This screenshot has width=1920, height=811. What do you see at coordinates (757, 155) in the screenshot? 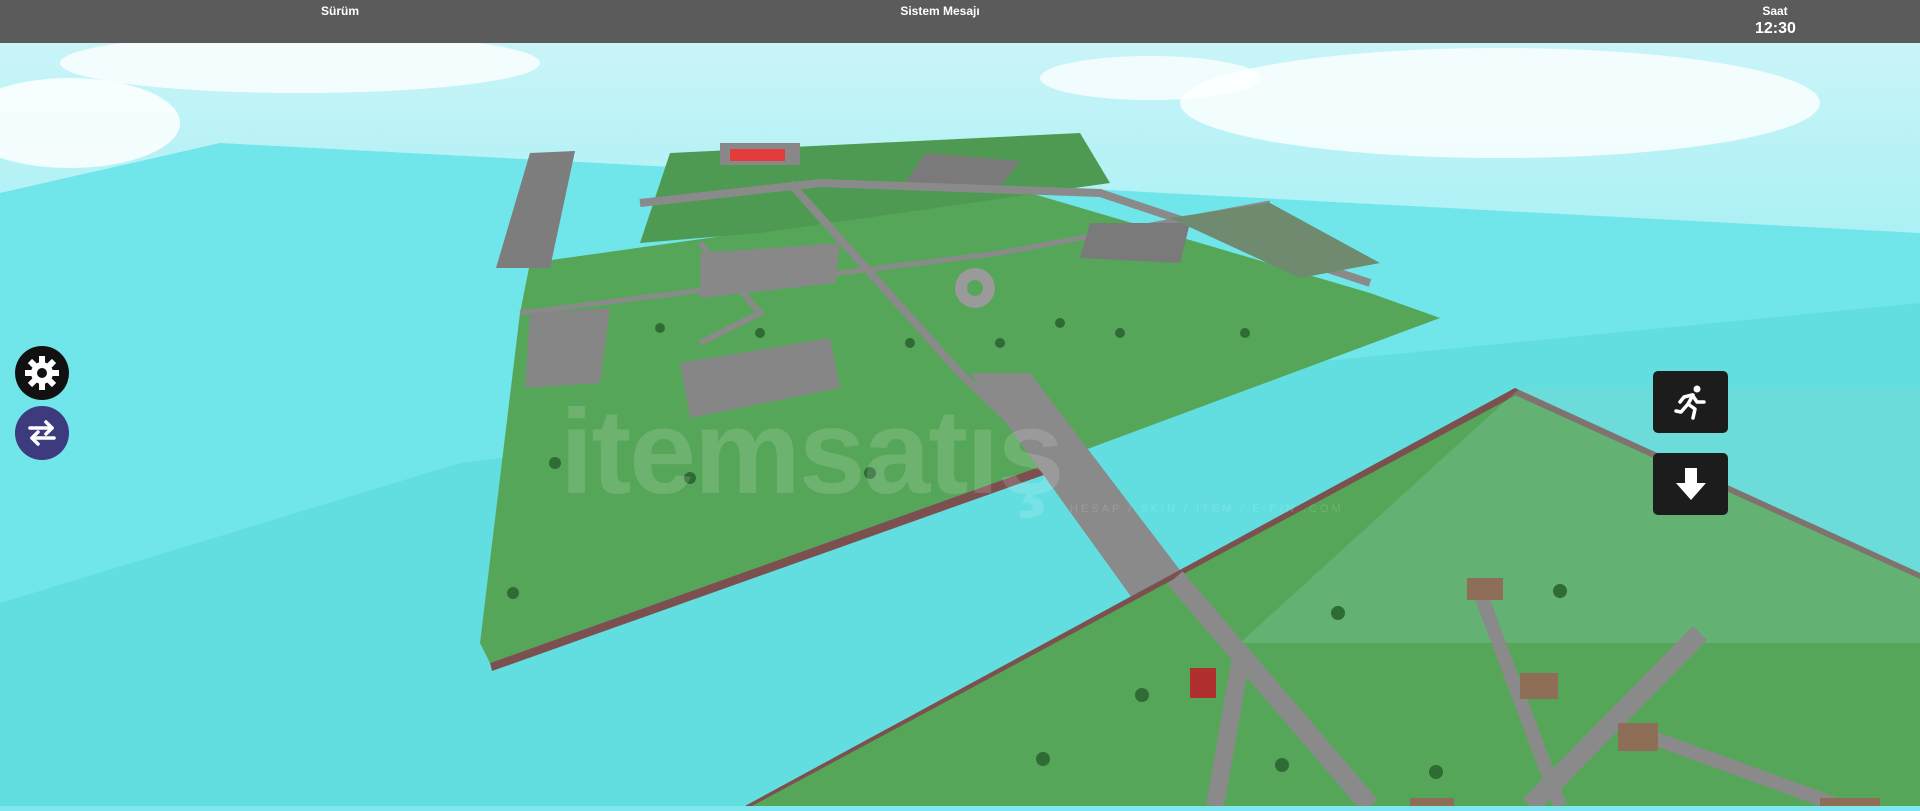
I see `red-building` at bounding box center [757, 155].